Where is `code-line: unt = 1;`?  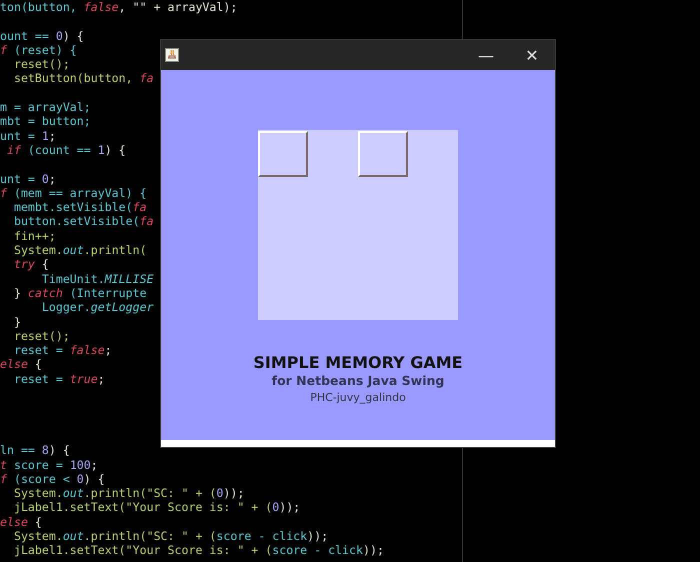 code-line: unt = 1; is located at coordinates (28, 135).